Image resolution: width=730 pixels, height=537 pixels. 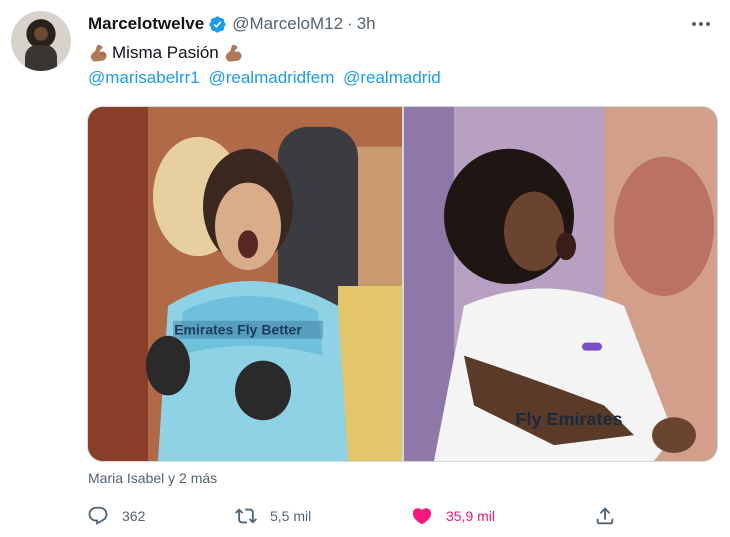 I want to click on share-icon, so click(x=605, y=516).